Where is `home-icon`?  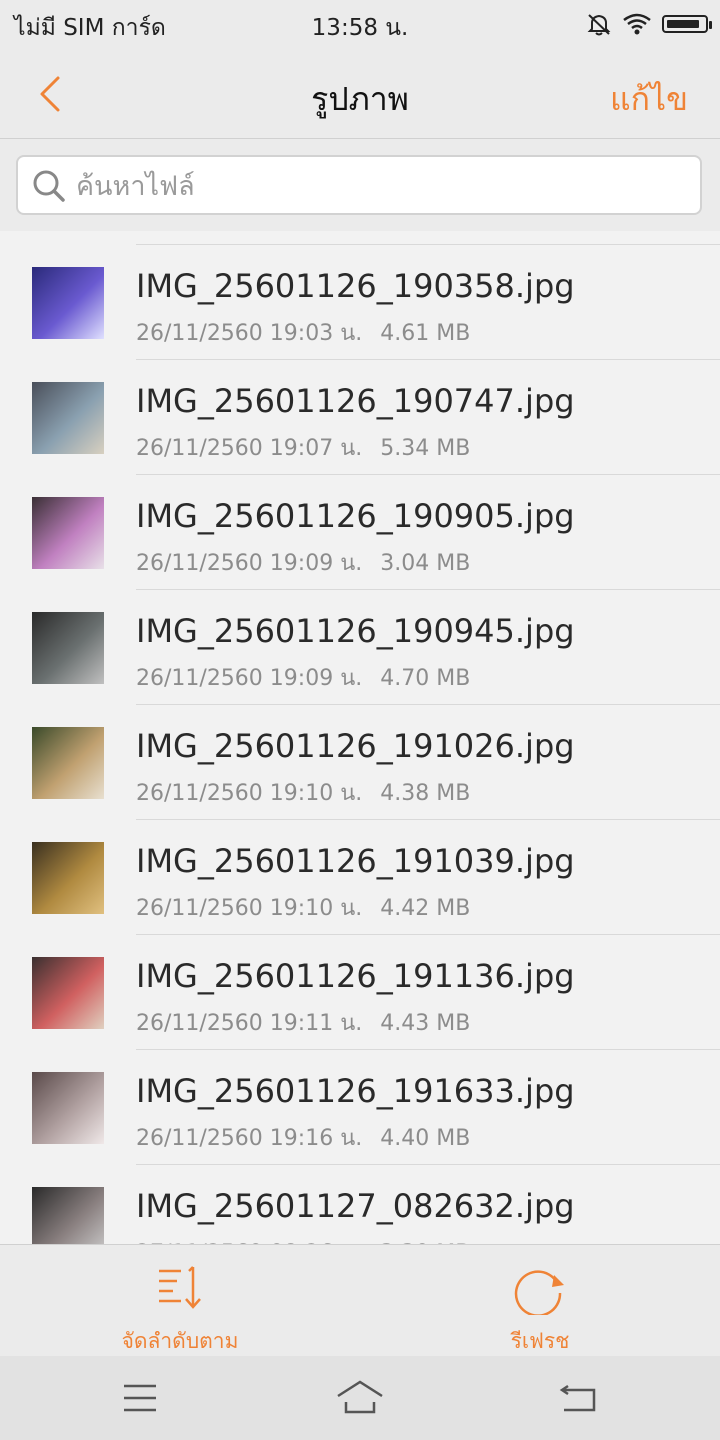
home-icon is located at coordinates (360, 1398).